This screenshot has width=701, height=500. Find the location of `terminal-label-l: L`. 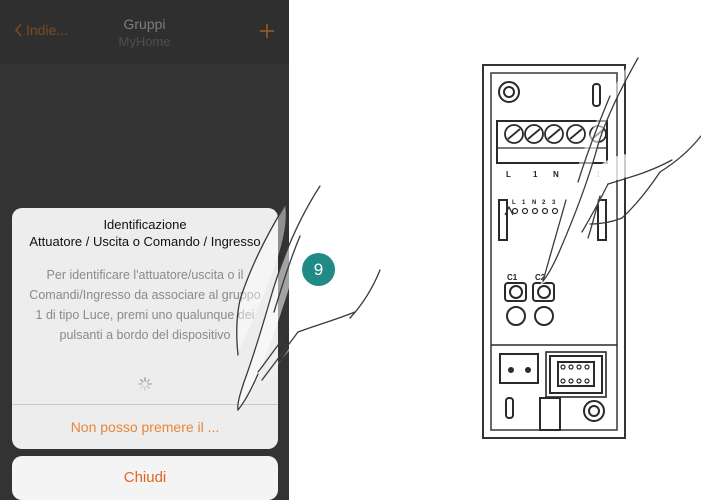

terminal-label-l: L is located at coordinates (508, 174).